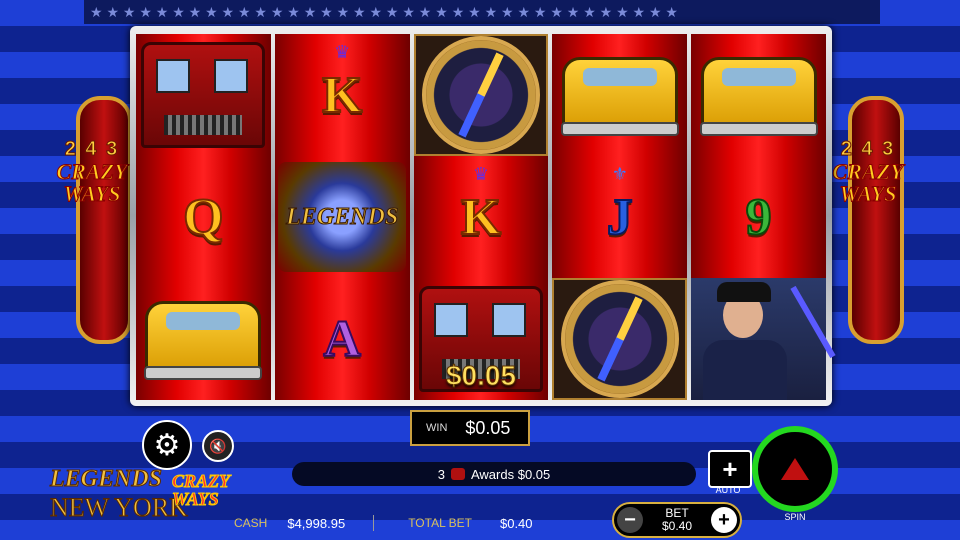  Describe the element at coordinates (795, 517) in the screenshot. I see `spin-label: SPIN` at that location.